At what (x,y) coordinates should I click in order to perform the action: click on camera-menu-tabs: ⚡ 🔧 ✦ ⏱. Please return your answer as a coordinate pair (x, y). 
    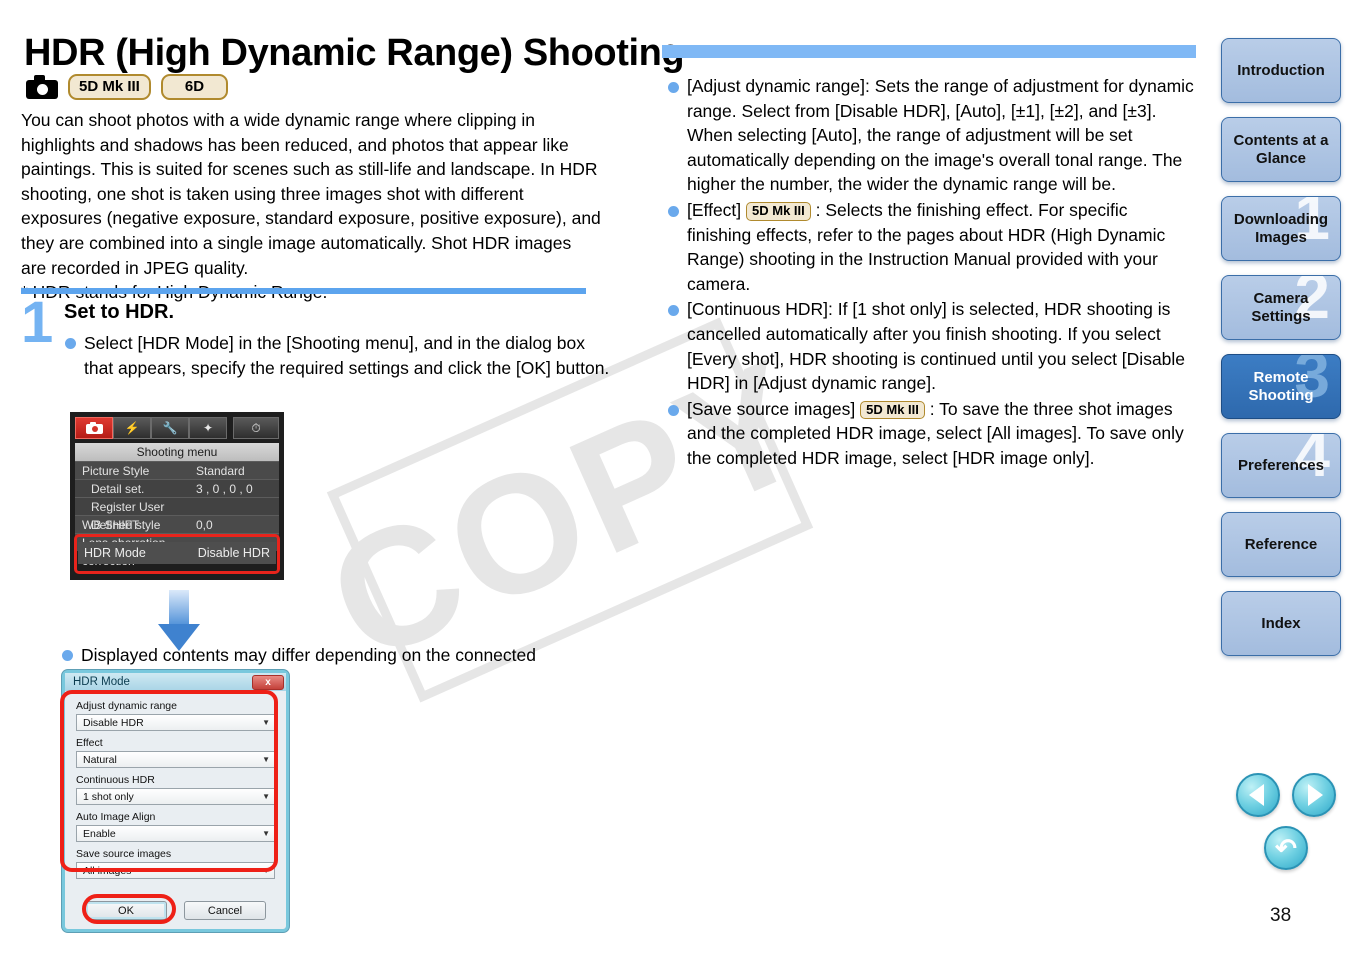
    Looking at the image, I should click on (177, 428).